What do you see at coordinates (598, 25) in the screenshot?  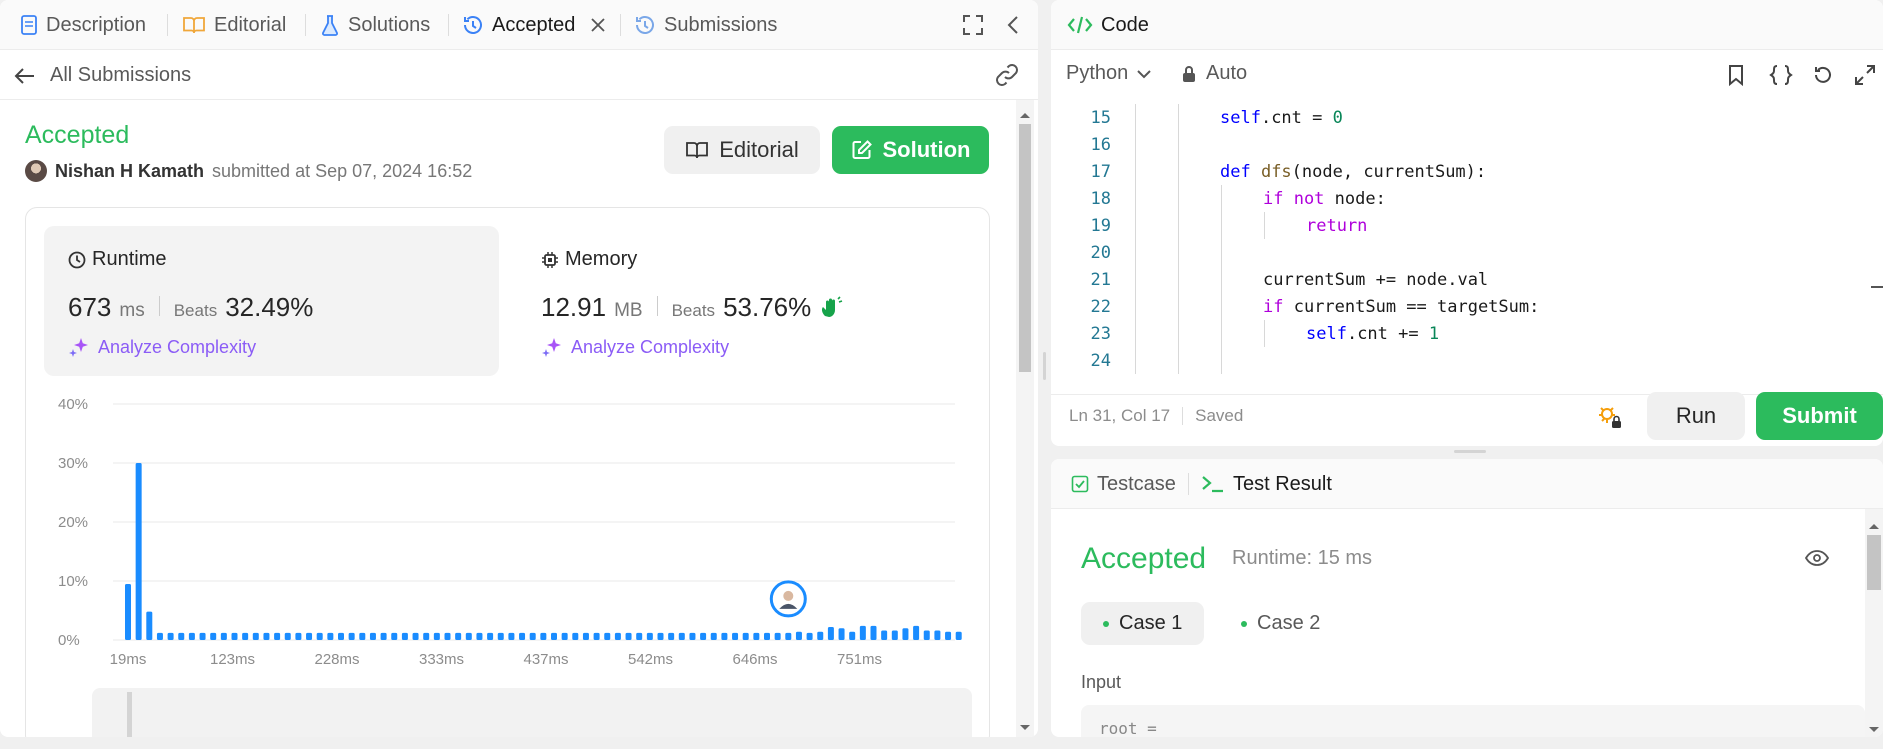 I see `close-tab-icon` at bounding box center [598, 25].